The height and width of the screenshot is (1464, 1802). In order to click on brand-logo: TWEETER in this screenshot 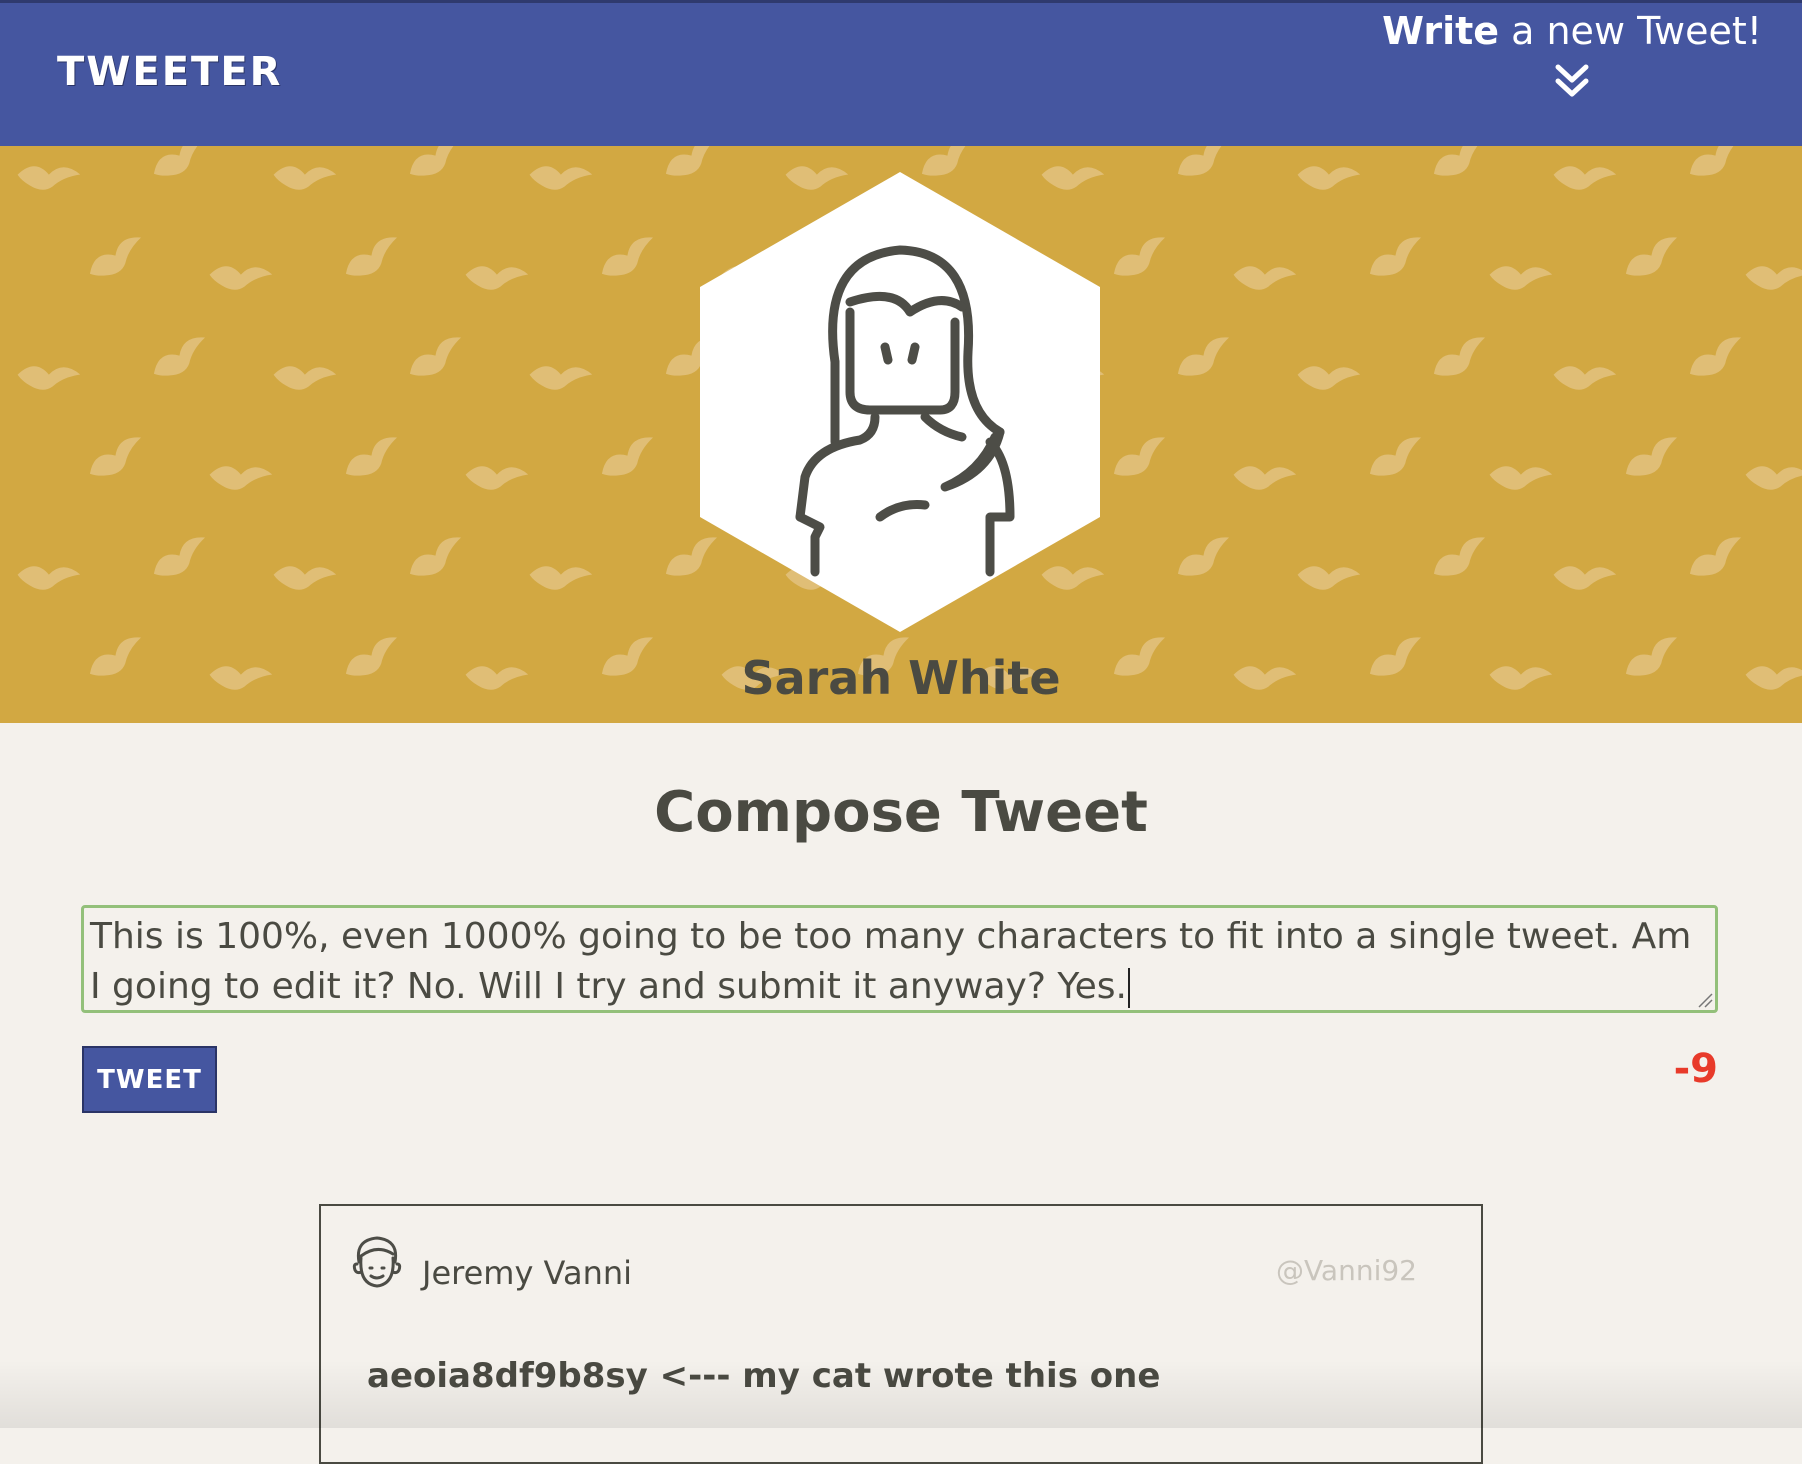, I will do `click(169, 72)`.